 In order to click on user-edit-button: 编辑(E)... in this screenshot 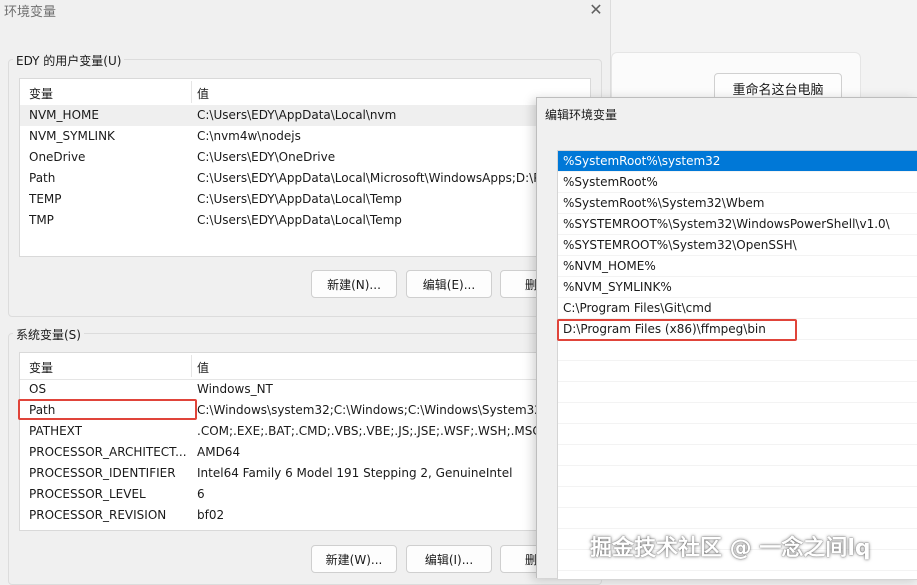, I will do `click(449, 284)`.